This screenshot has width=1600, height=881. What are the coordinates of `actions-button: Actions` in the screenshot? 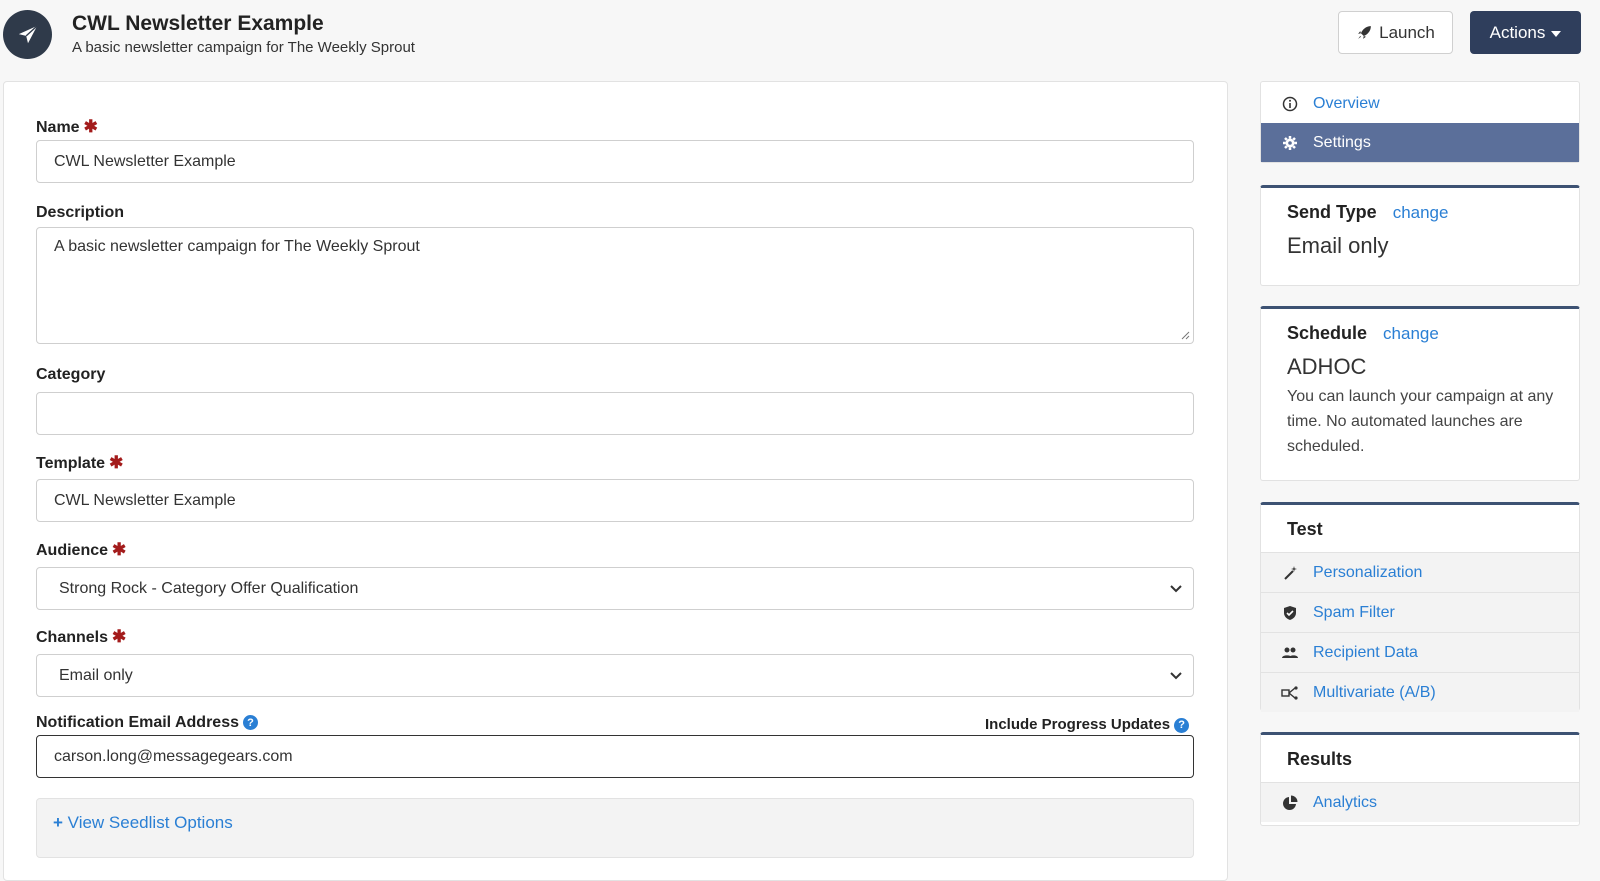 It's located at (1525, 32).